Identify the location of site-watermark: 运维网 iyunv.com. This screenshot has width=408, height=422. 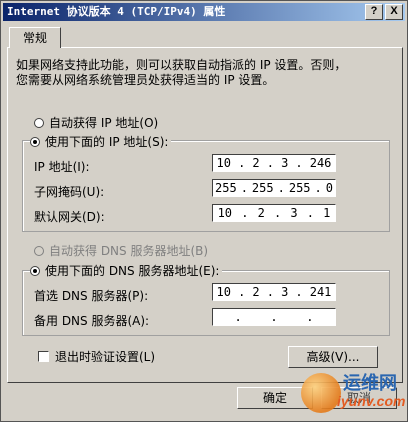
(353, 393).